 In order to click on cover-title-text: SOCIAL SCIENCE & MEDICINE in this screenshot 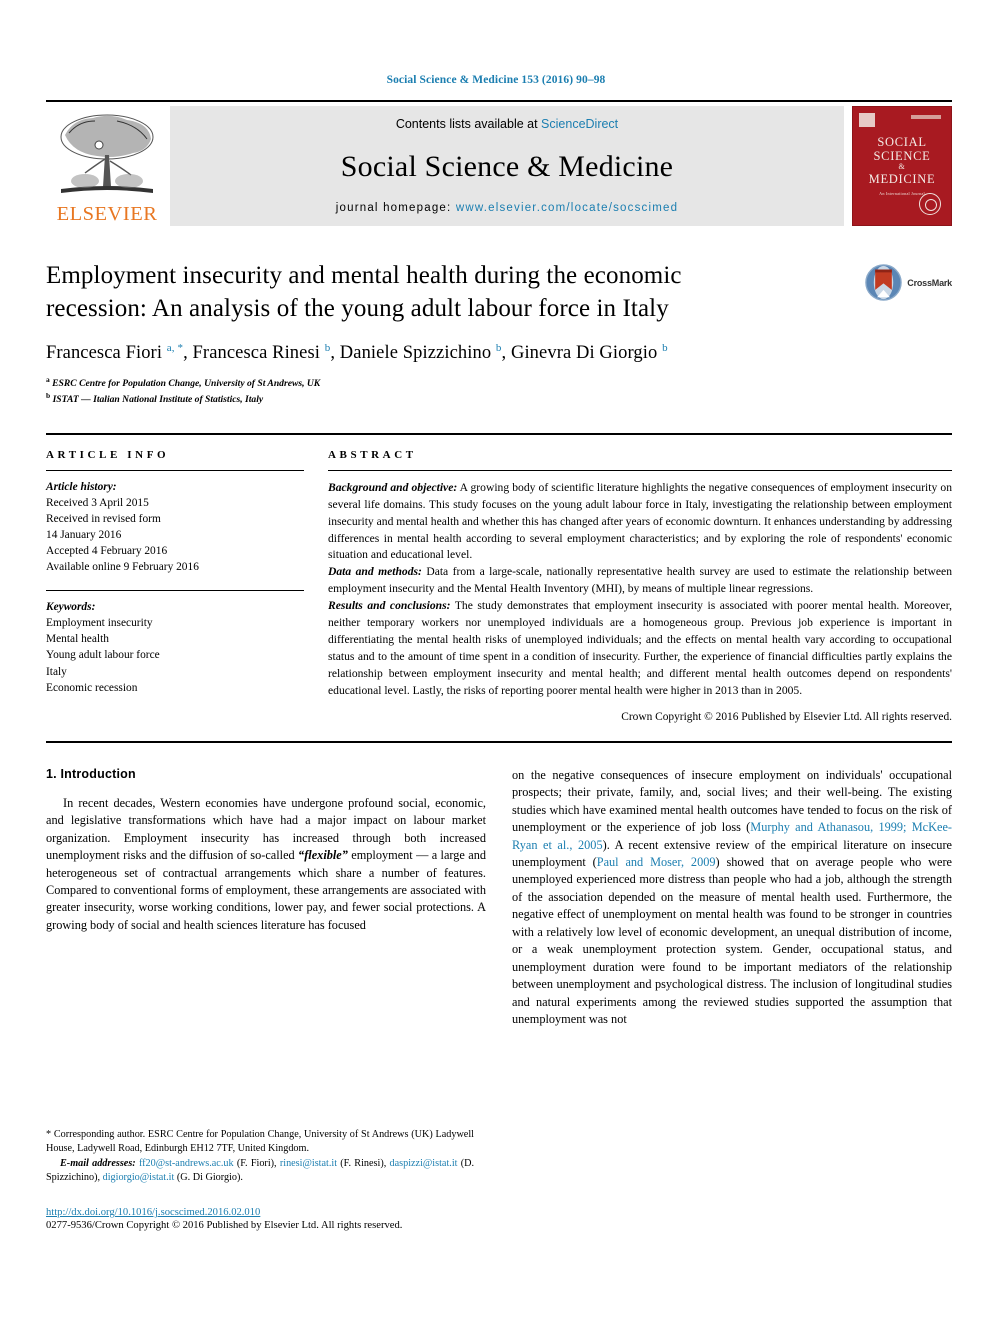, I will do `click(902, 160)`.